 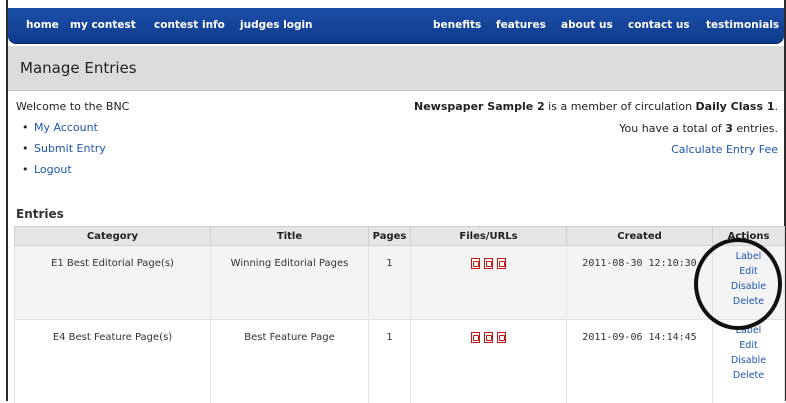 What do you see at coordinates (742, 25) in the screenshot?
I see `nav-testimonials: testimonials` at bounding box center [742, 25].